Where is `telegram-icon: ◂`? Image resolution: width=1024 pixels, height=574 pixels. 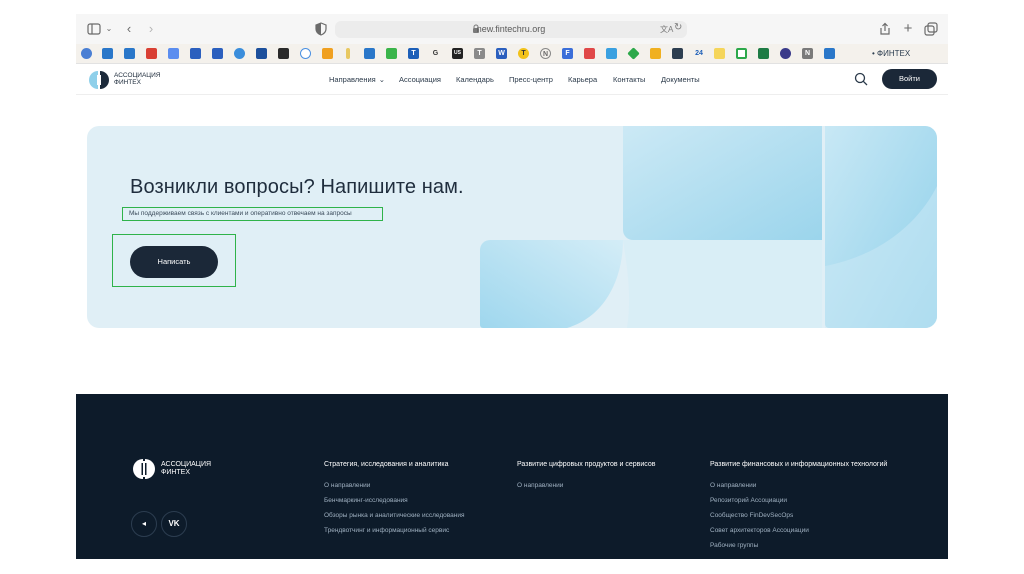
telegram-icon: ◂ is located at coordinates (144, 524).